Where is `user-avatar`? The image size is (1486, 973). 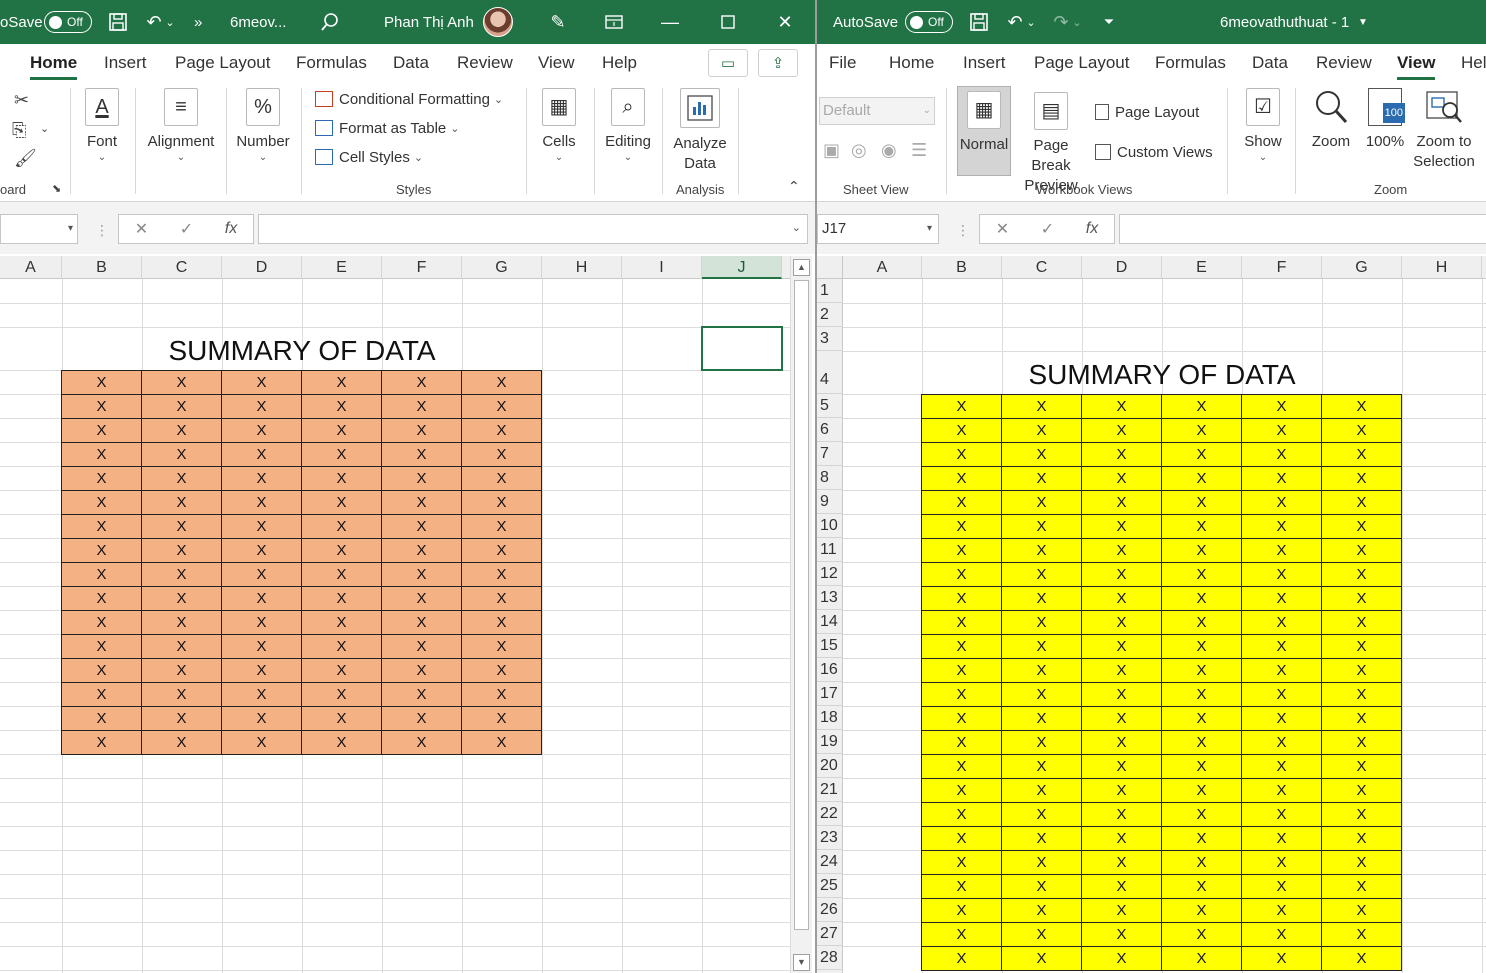
user-avatar is located at coordinates (498, 22).